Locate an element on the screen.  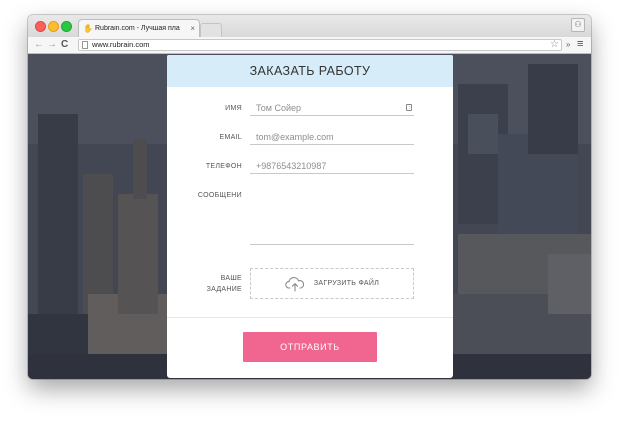
tab-strip: ✋ Rubrain.com - Лучшая пла × ⚇ is located at coordinates (309, 26).